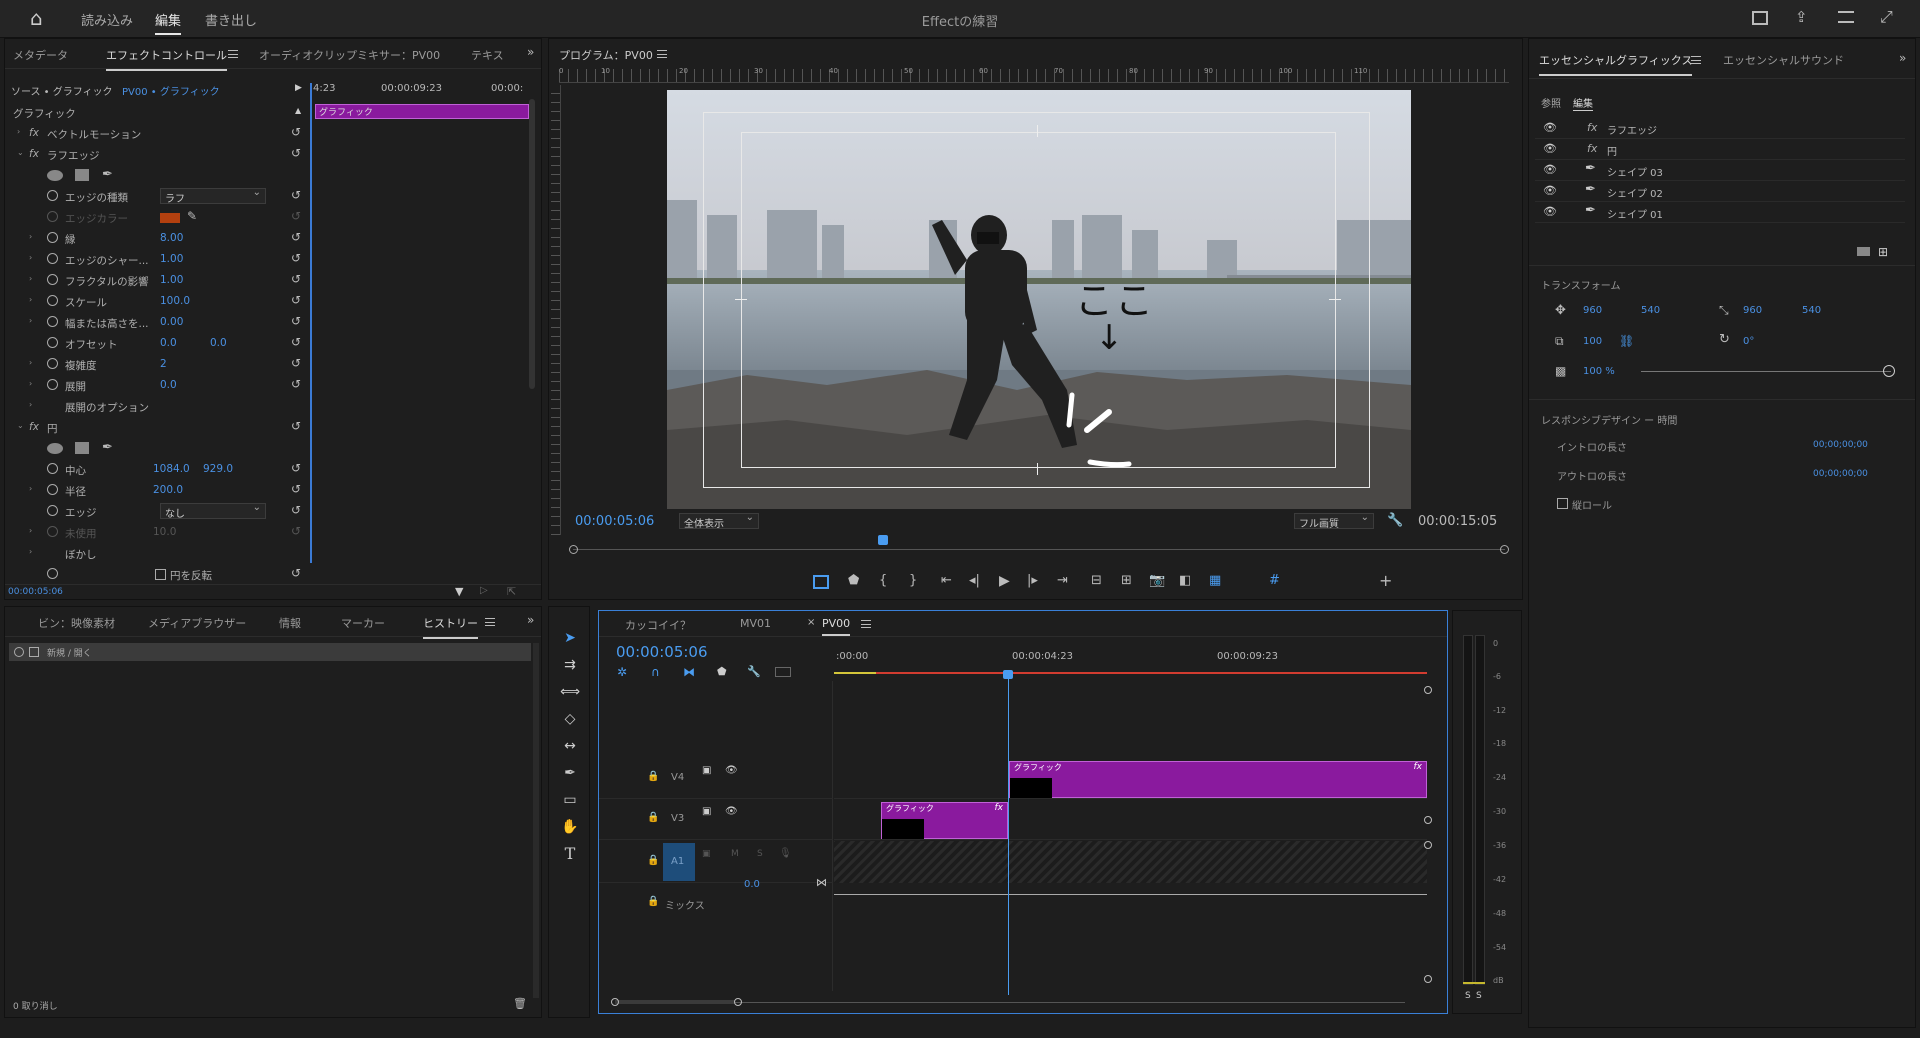  What do you see at coordinates (1592, 341) in the screenshot?
I see `scale-value: 100` at bounding box center [1592, 341].